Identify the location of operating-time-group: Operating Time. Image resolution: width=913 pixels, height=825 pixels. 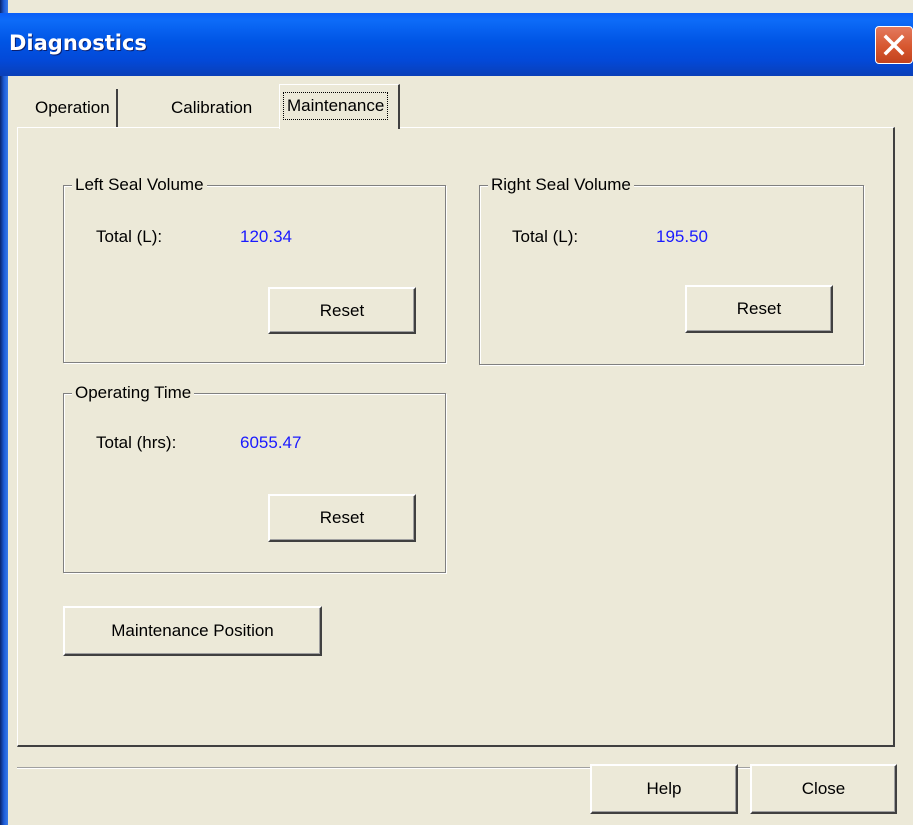
(254, 477).